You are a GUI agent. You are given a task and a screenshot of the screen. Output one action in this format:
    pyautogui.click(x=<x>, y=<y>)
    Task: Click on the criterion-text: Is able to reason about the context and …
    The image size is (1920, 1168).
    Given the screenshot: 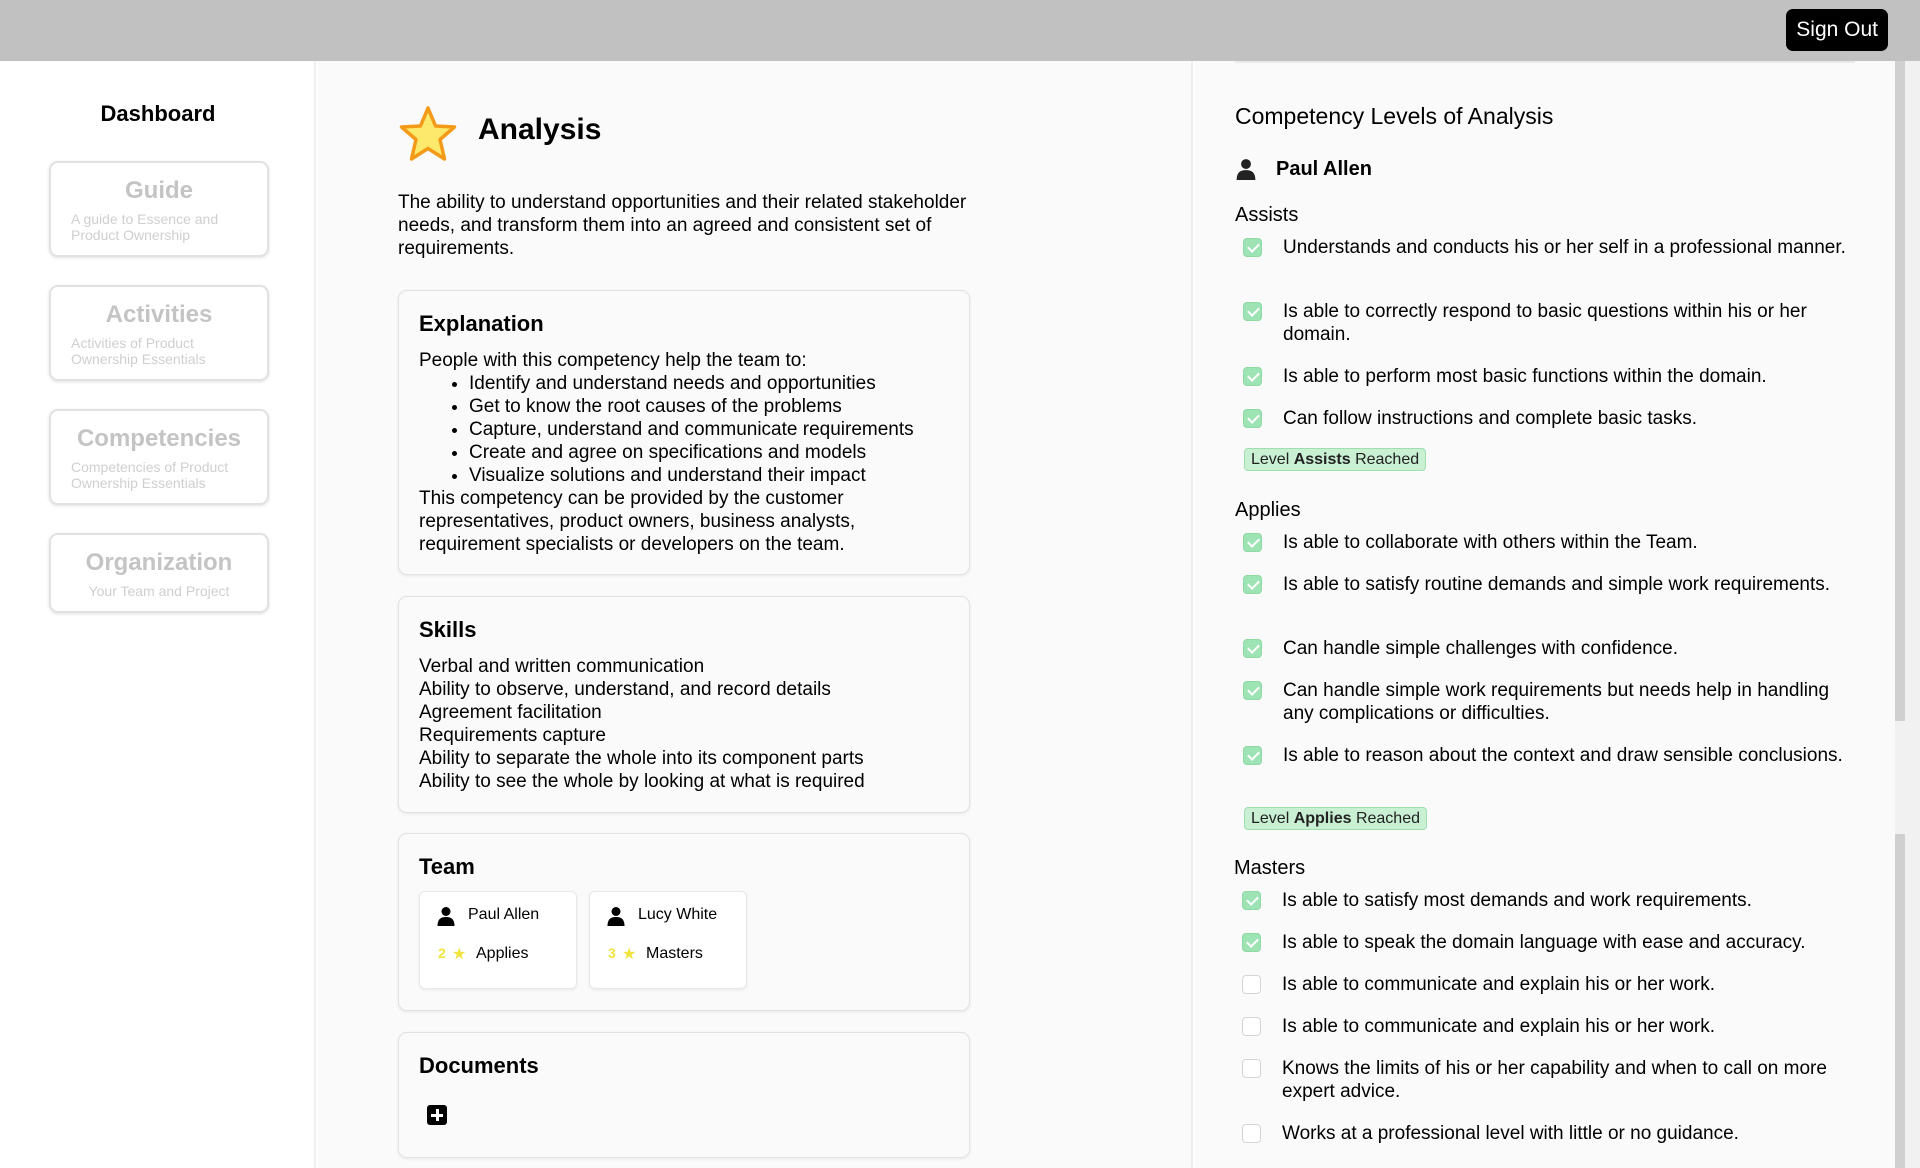 What is the action you would take?
    pyautogui.click(x=1563, y=755)
    